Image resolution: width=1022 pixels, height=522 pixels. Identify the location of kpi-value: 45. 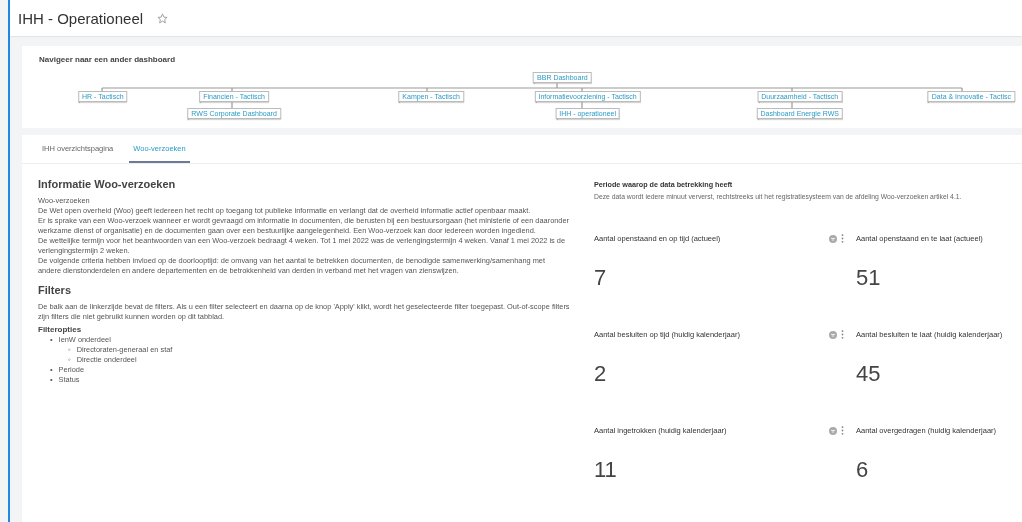
(869, 374).